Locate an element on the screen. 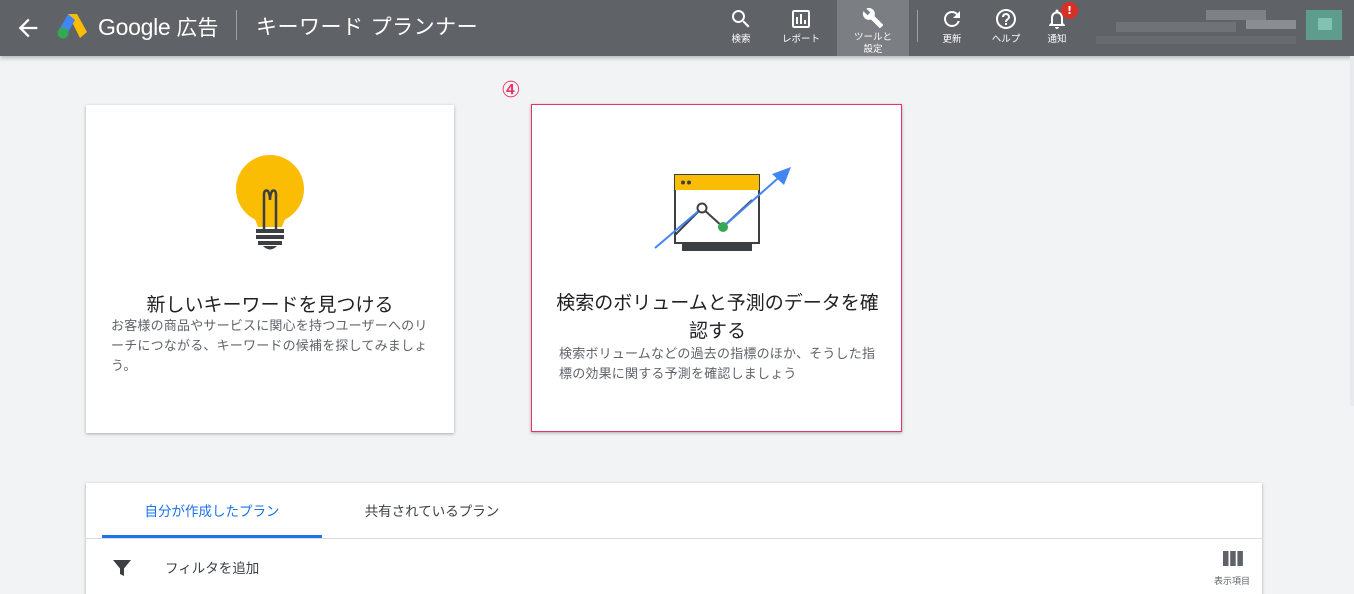 The height and width of the screenshot is (594, 1354). tab-shared-plans: 共有されているプラン is located at coordinates (432, 510).